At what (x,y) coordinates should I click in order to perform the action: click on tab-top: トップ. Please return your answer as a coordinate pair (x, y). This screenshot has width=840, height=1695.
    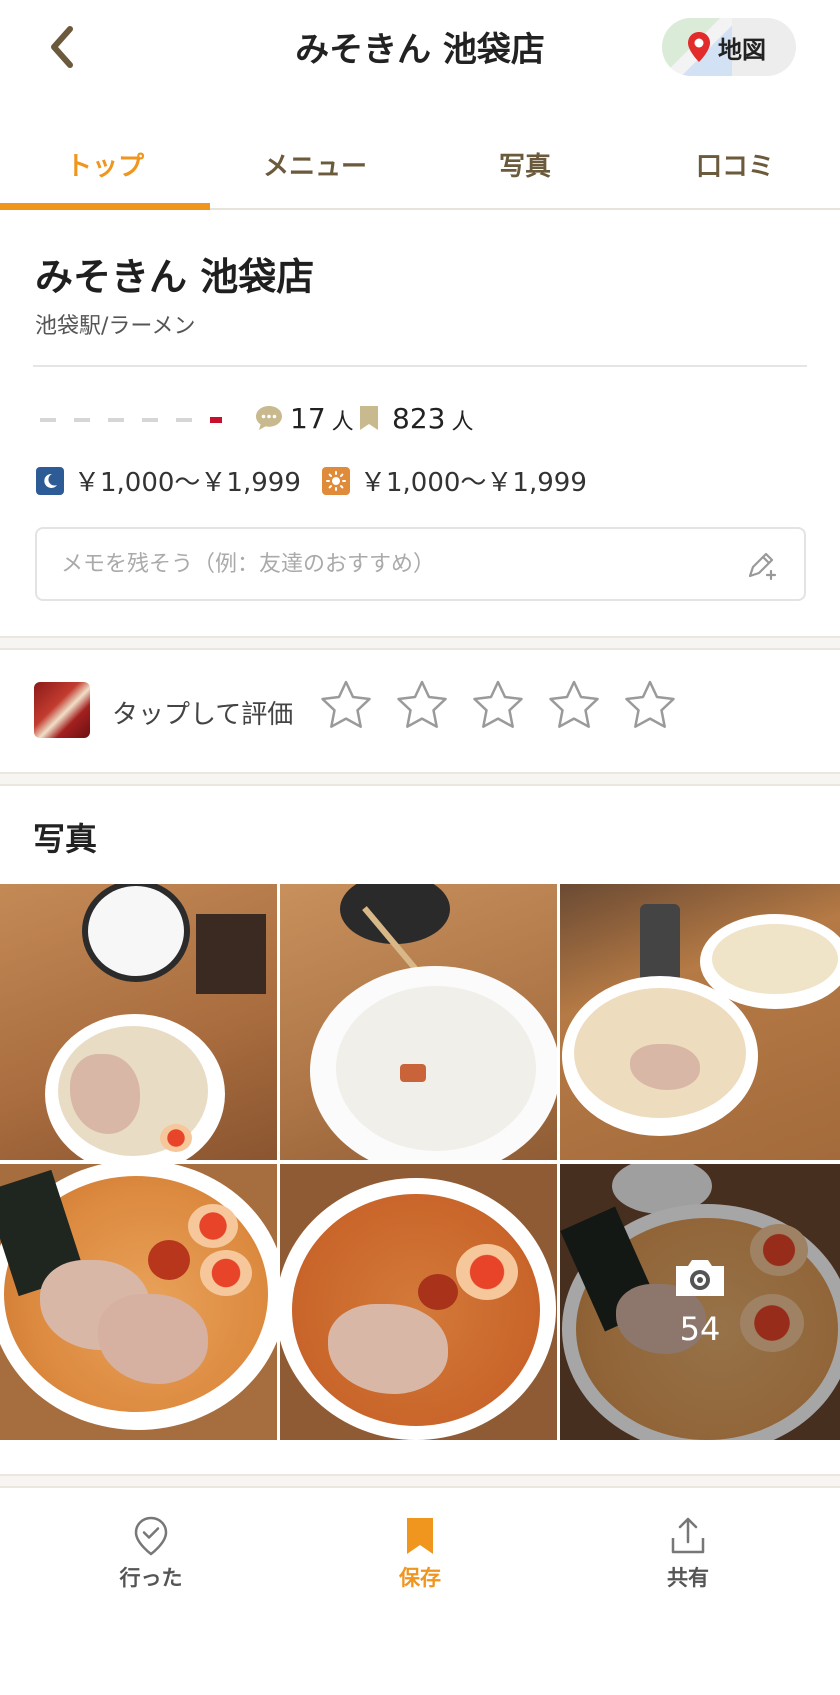
    Looking at the image, I should click on (105, 165).